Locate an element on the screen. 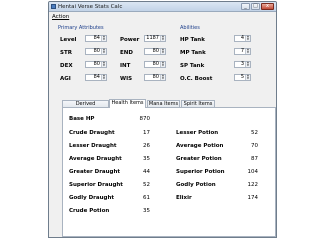 The image size is (320, 240). str-spin-arrows: ▲ ▼ is located at coordinates (103, 51).